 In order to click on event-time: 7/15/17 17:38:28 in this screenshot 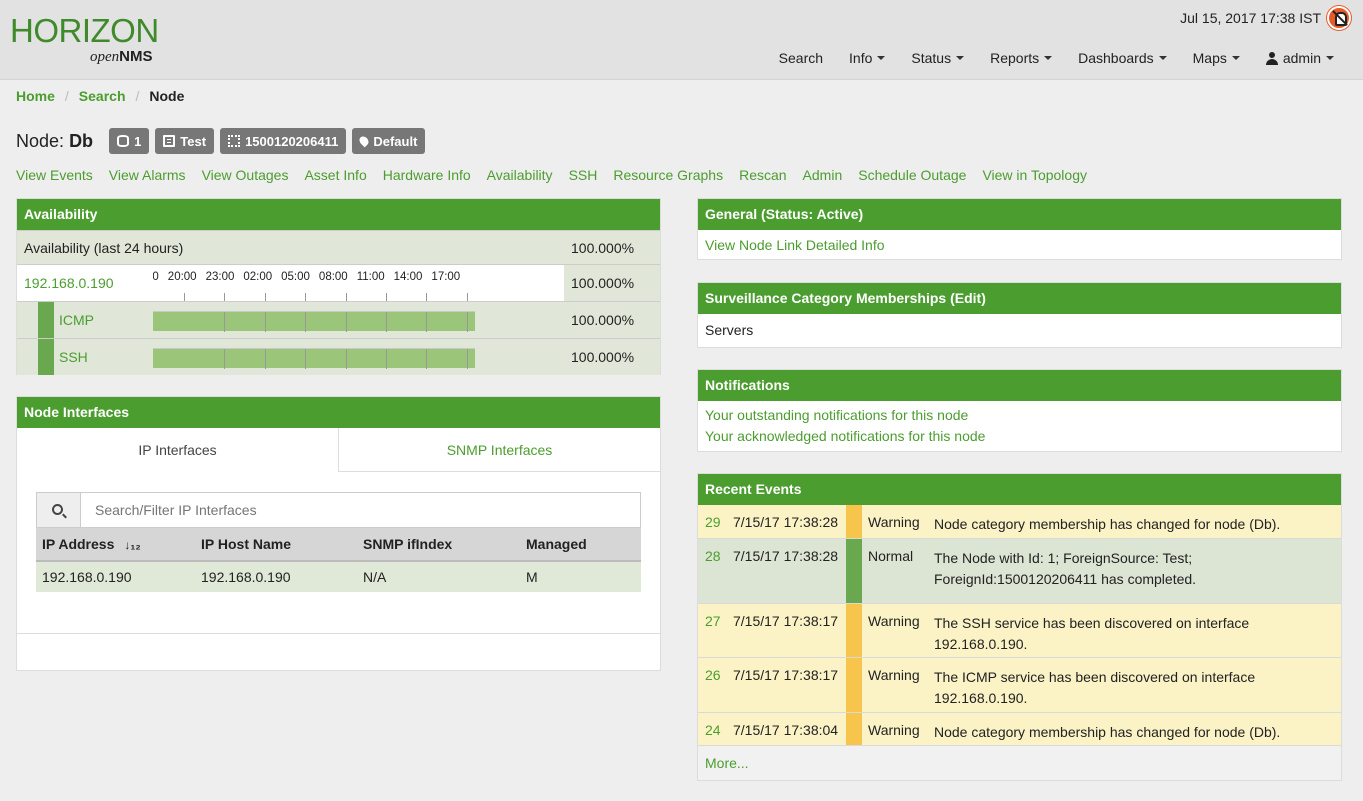, I will do `click(786, 522)`.